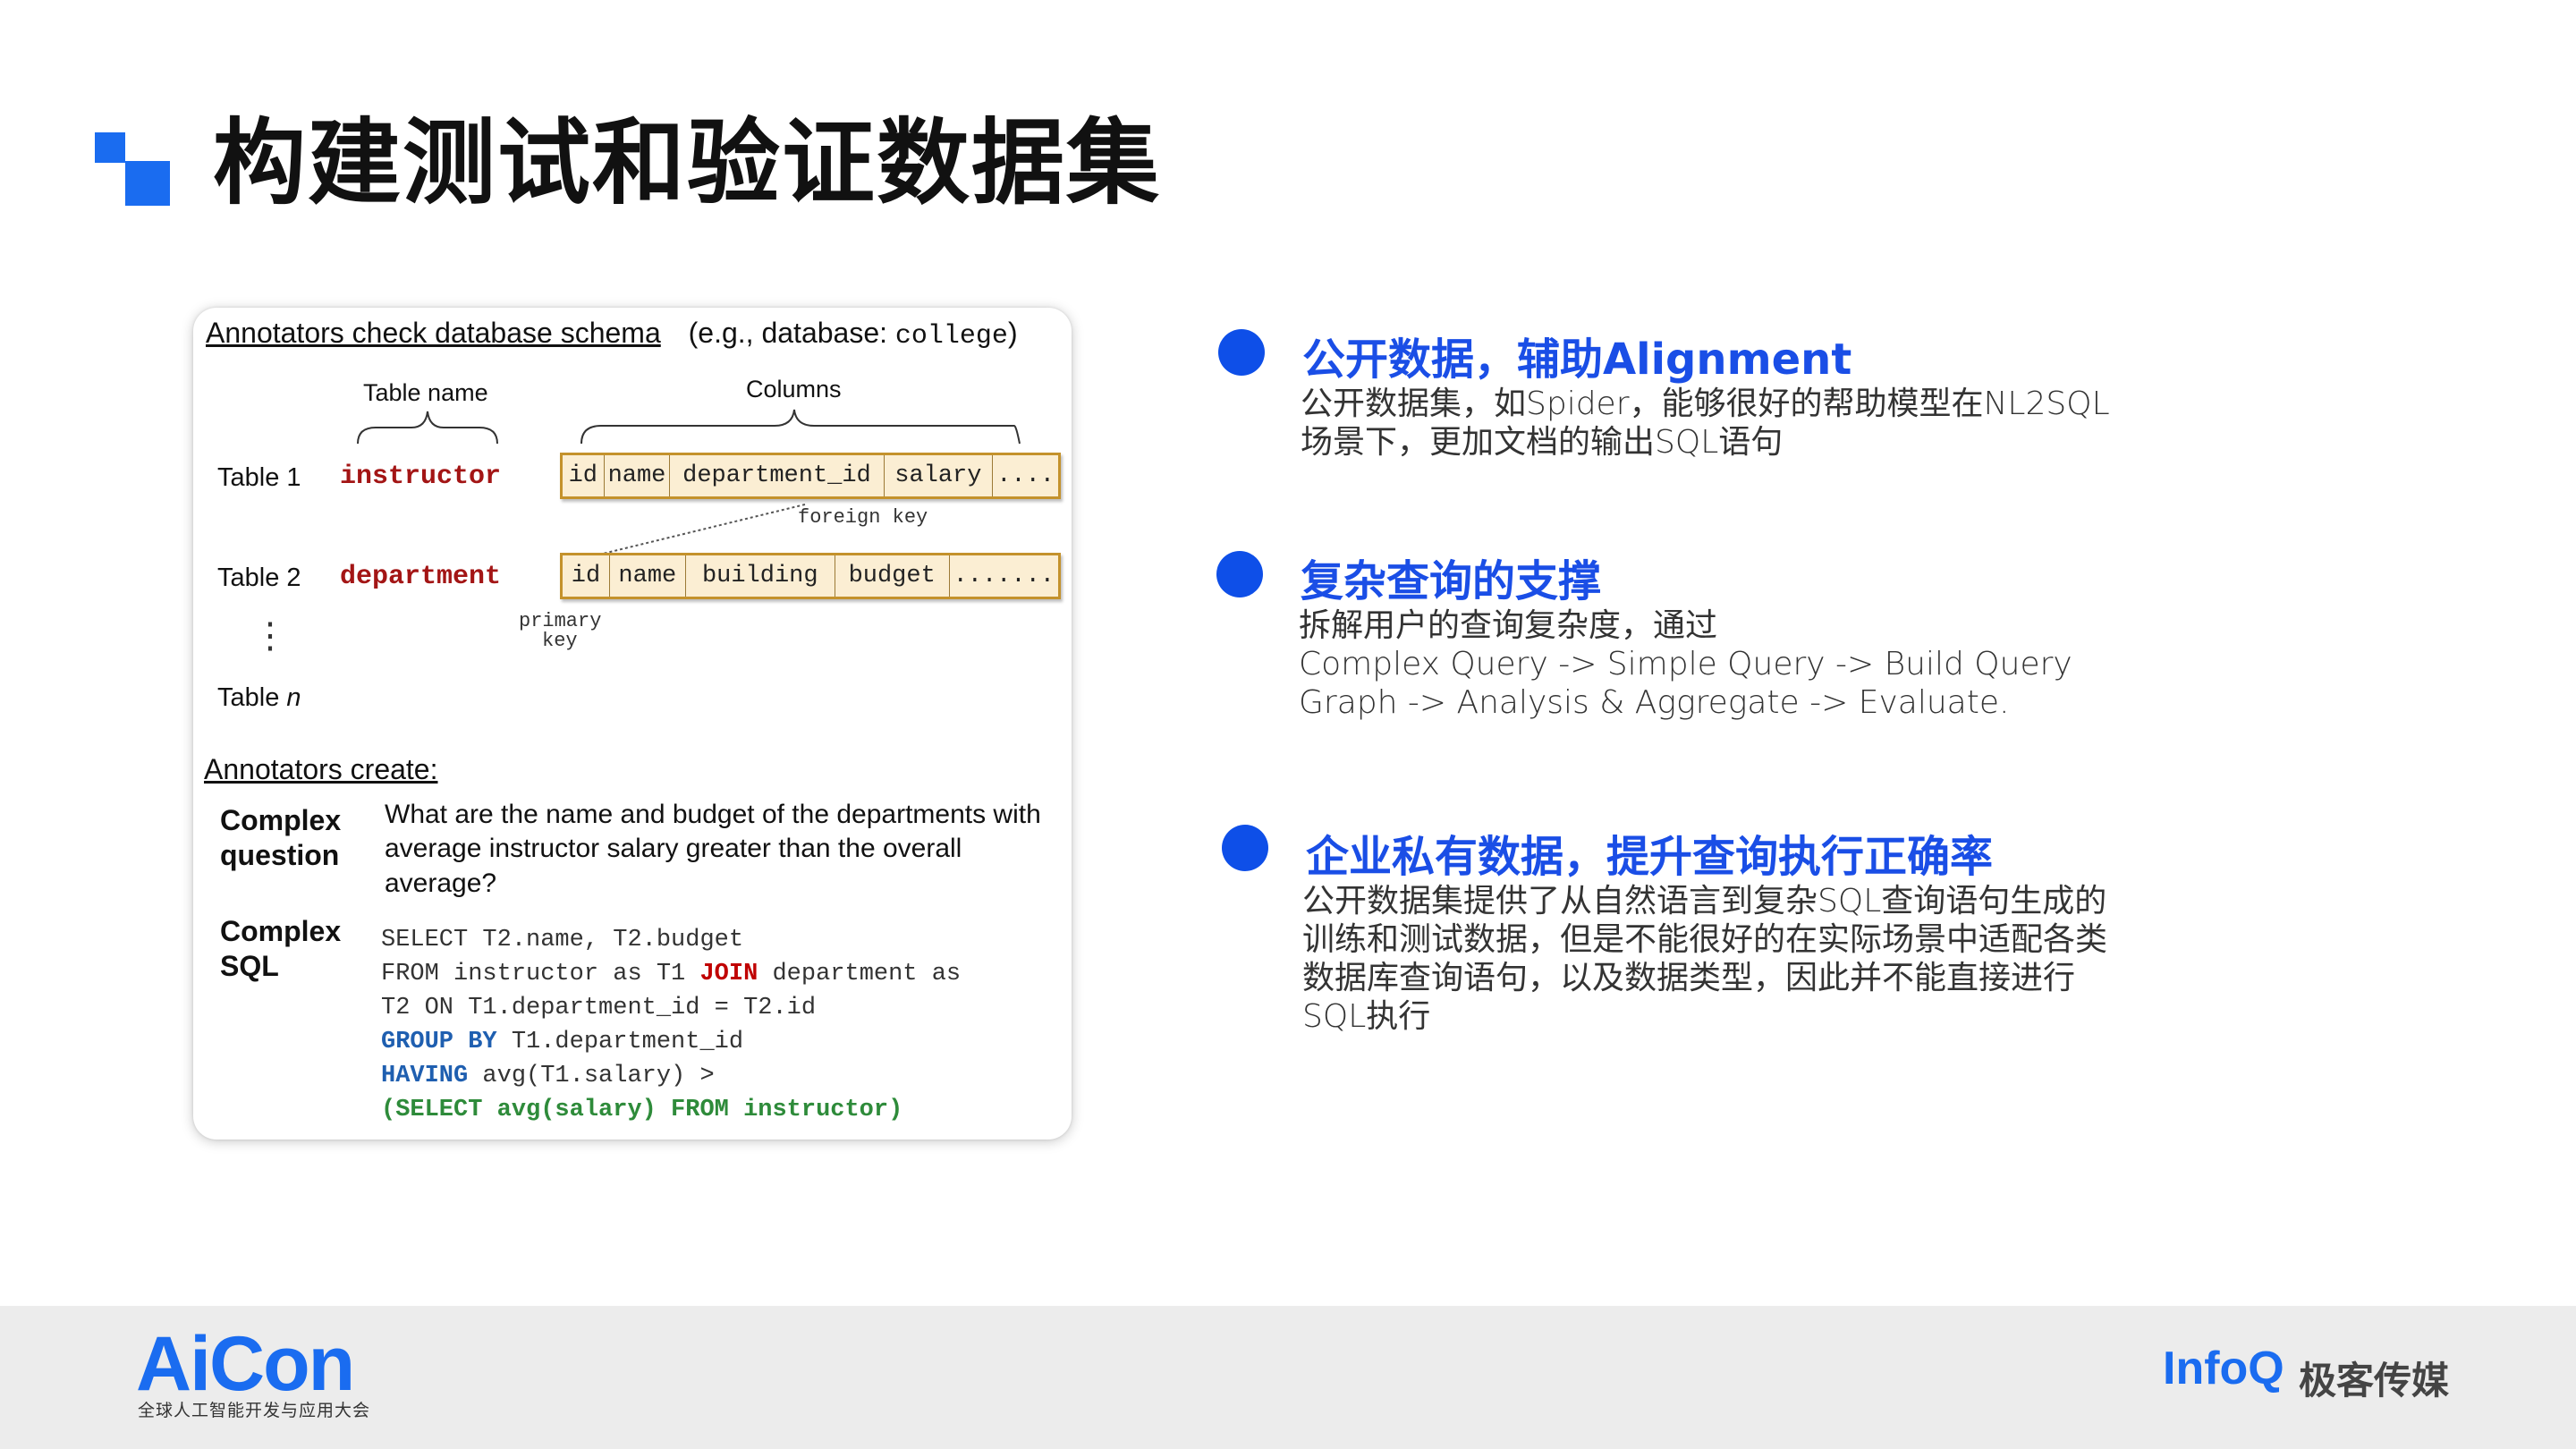 The image size is (2576, 1449). I want to click on foreign-key-link, so click(702, 529).